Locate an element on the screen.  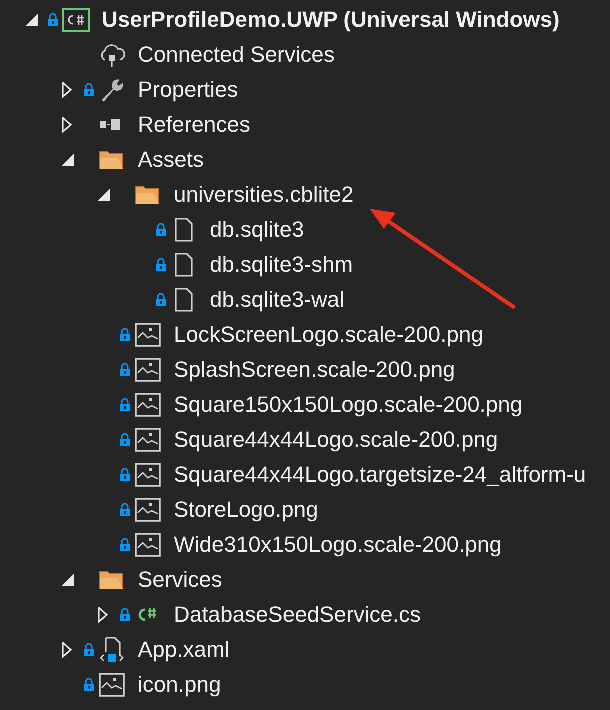
tree-item-label: db.sqlite3 is located at coordinates (410, 229).